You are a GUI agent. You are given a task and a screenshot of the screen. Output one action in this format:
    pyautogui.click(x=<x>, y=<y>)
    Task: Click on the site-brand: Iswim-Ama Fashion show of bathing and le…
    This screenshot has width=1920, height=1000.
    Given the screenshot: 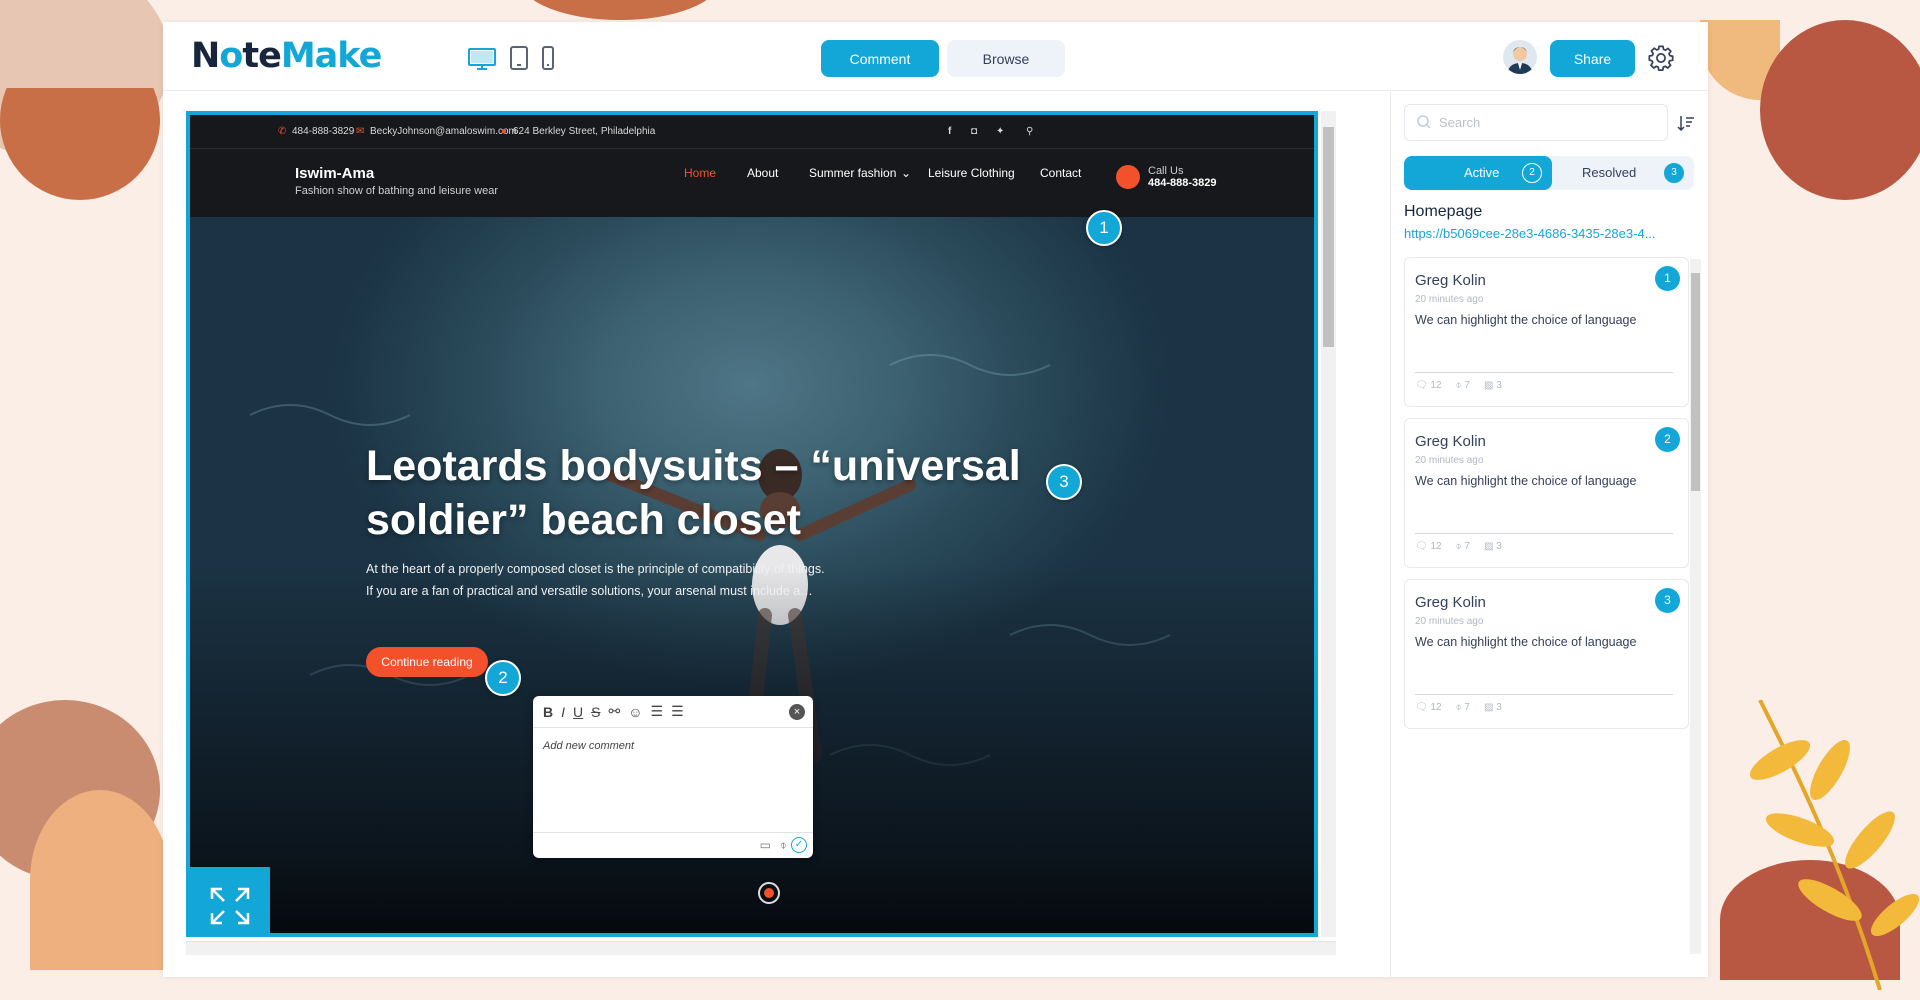 What is the action you would take?
    pyautogui.click(x=396, y=181)
    